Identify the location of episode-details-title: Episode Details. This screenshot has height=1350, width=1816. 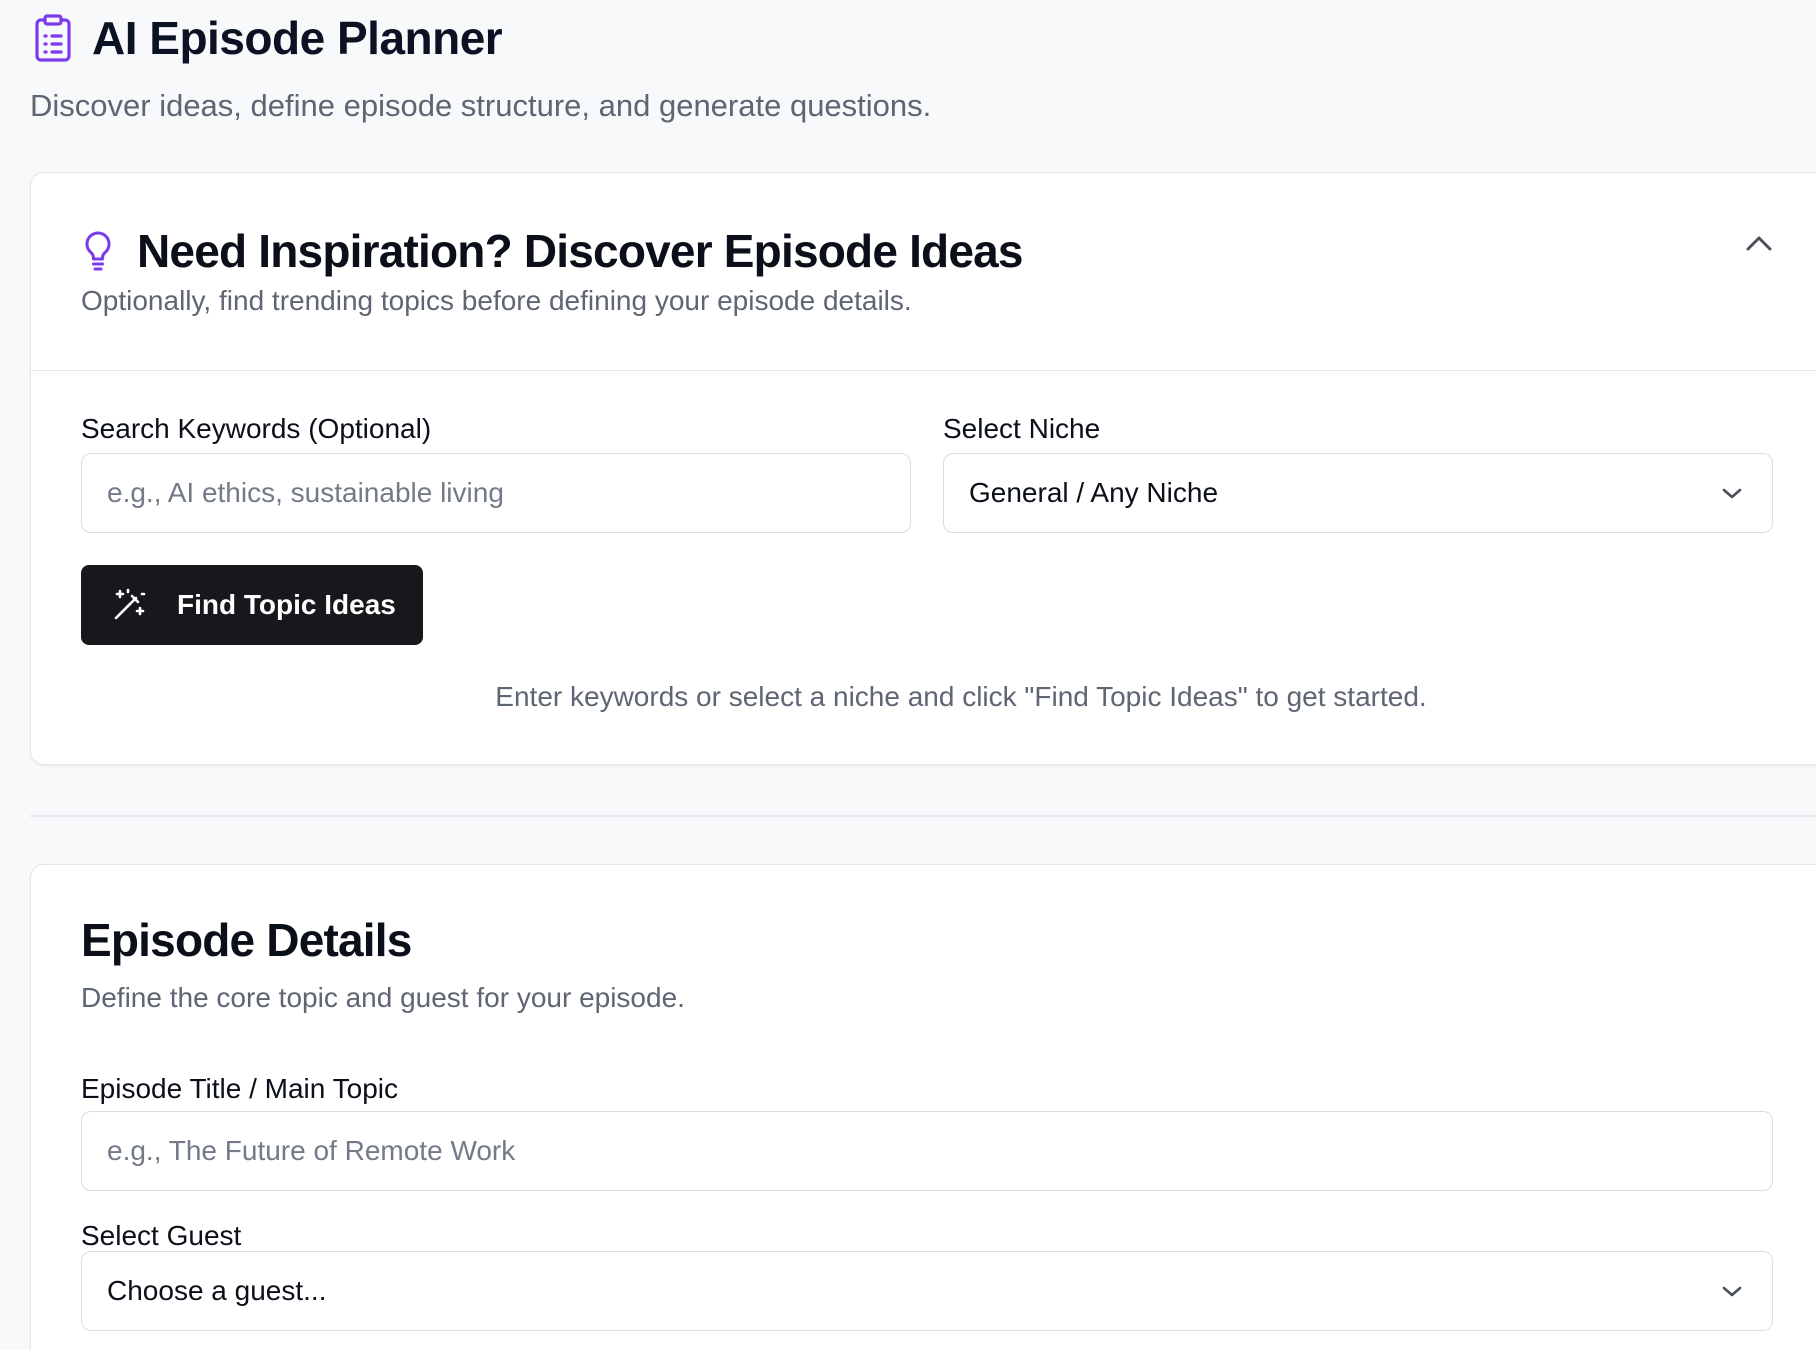
(246, 940).